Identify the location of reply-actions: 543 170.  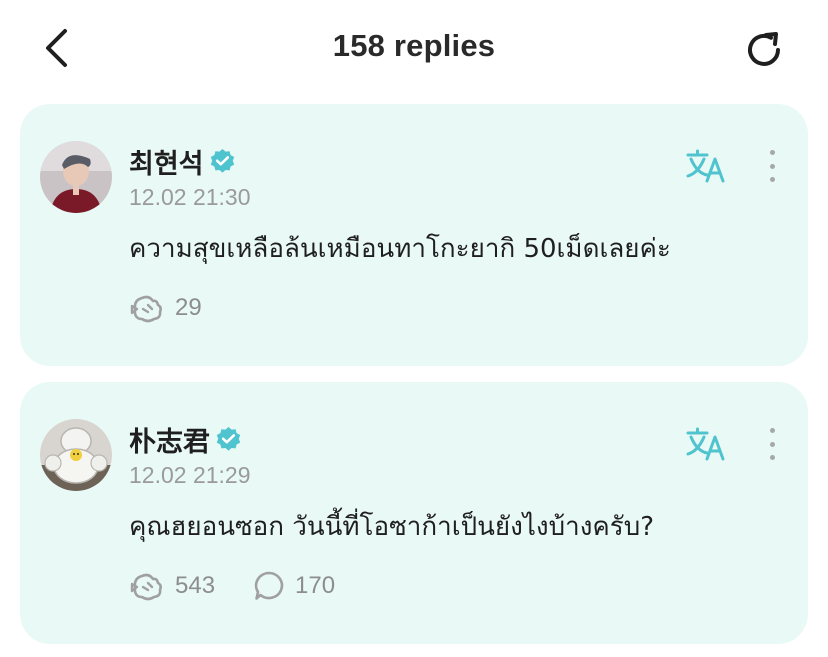
(251, 586).